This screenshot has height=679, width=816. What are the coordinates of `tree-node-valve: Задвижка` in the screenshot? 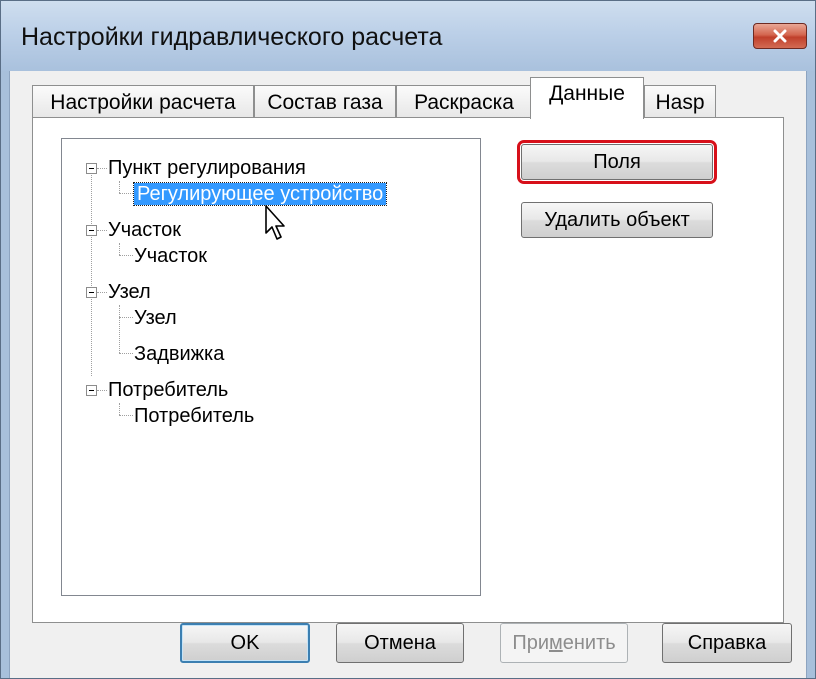 It's located at (179, 354).